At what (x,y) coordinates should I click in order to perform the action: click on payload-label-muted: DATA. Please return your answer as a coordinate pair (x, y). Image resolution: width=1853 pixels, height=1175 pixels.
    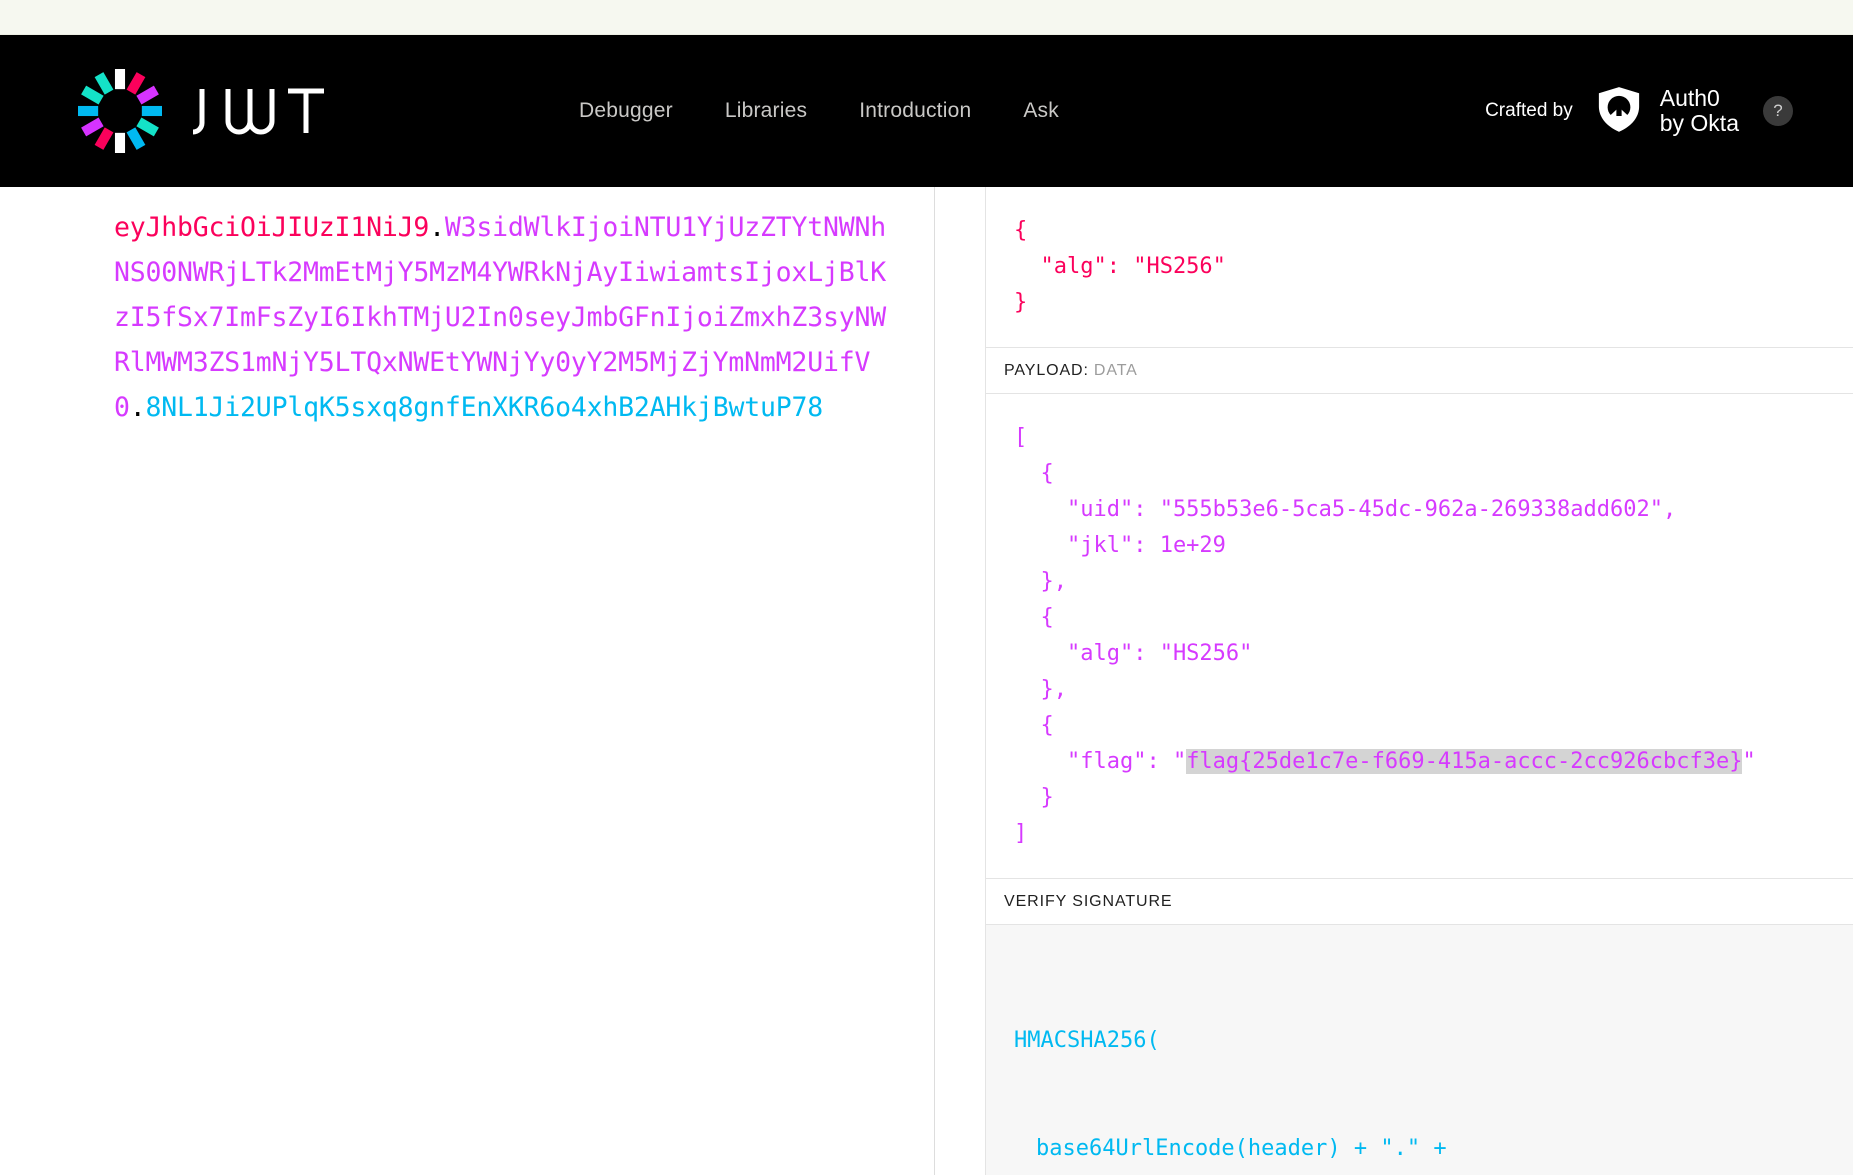
    Looking at the image, I should click on (1115, 370).